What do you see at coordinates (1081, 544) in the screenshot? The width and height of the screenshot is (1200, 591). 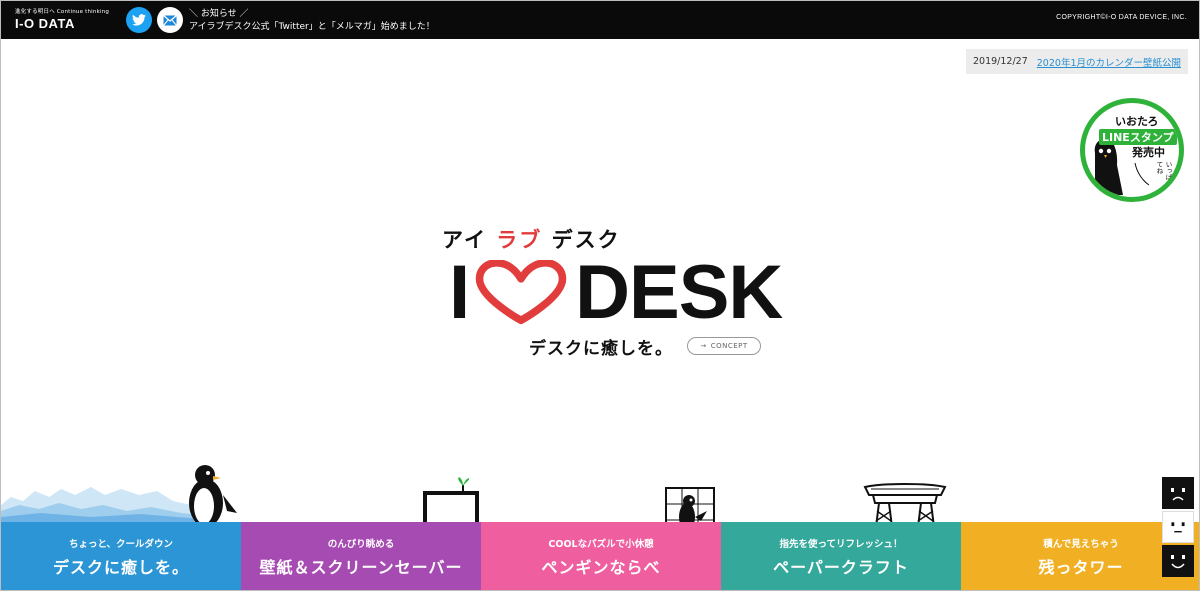 I see `category-subtitle: 積んで見えちゃう` at bounding box center [1081, 544].